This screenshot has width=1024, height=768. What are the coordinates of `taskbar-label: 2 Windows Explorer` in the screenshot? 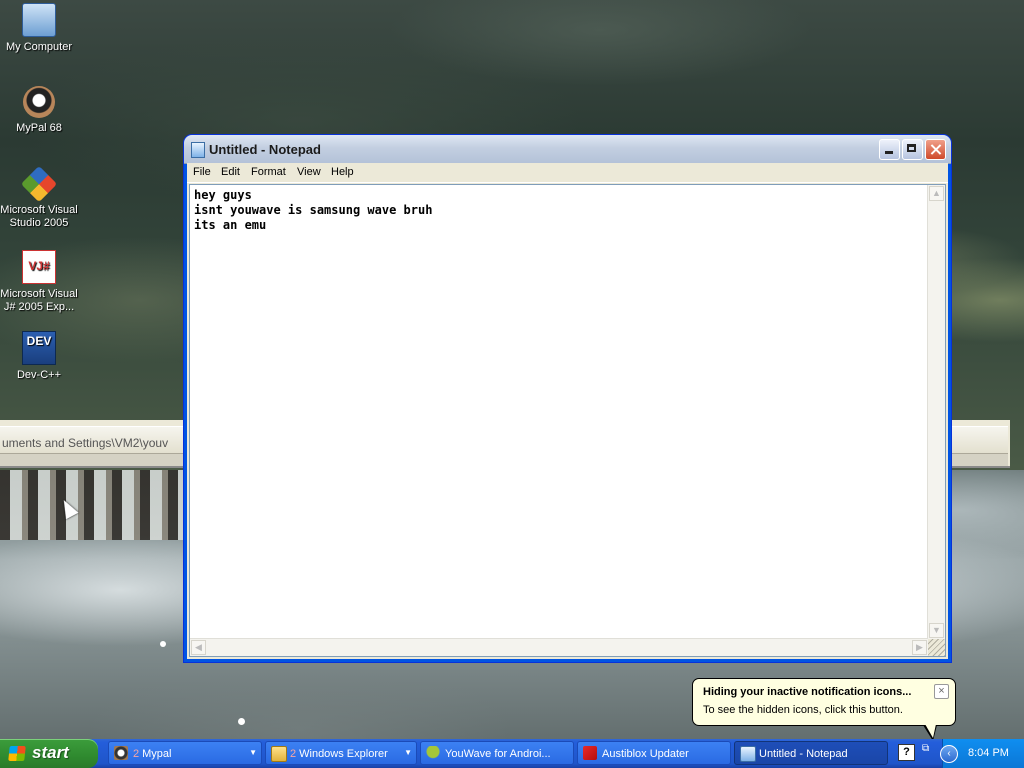 It's located at (339, 754).